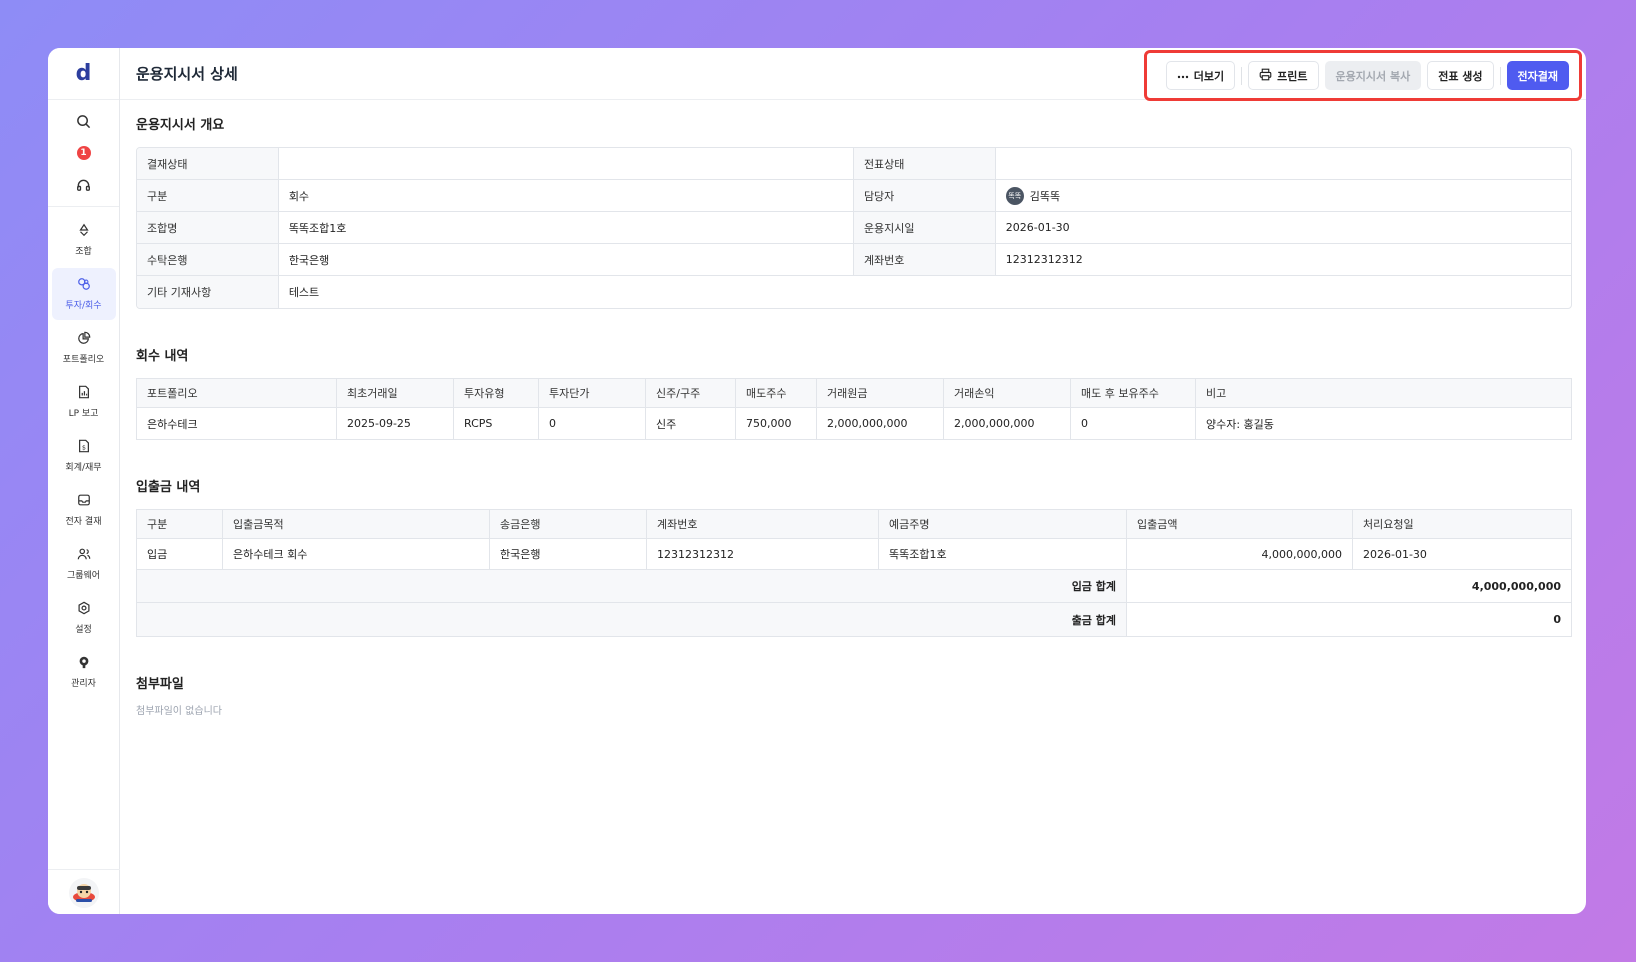  Describe the element at coordinates (395, 393) in the screenshot. I see `column-header: 최초거래일` at that location.